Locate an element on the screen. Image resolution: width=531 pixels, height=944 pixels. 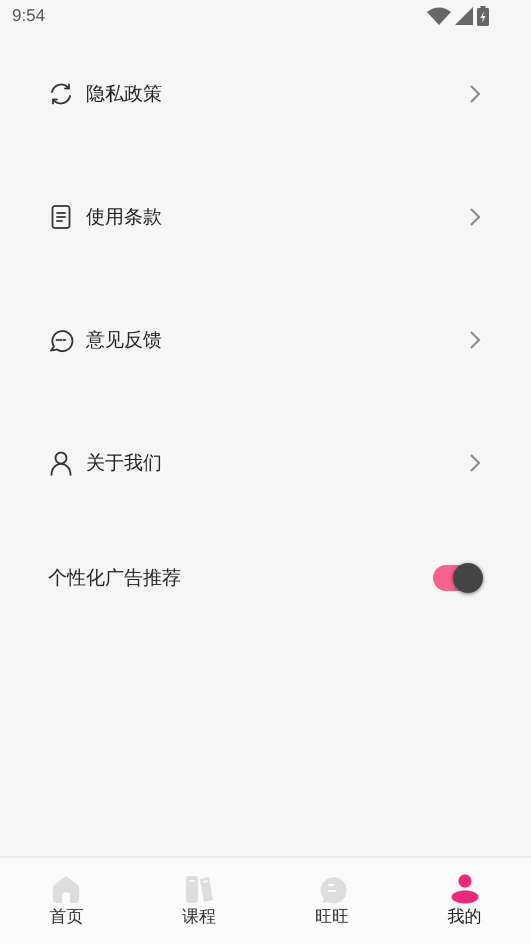
menu-item: 使用条款 is located at coordinates (264, 217).